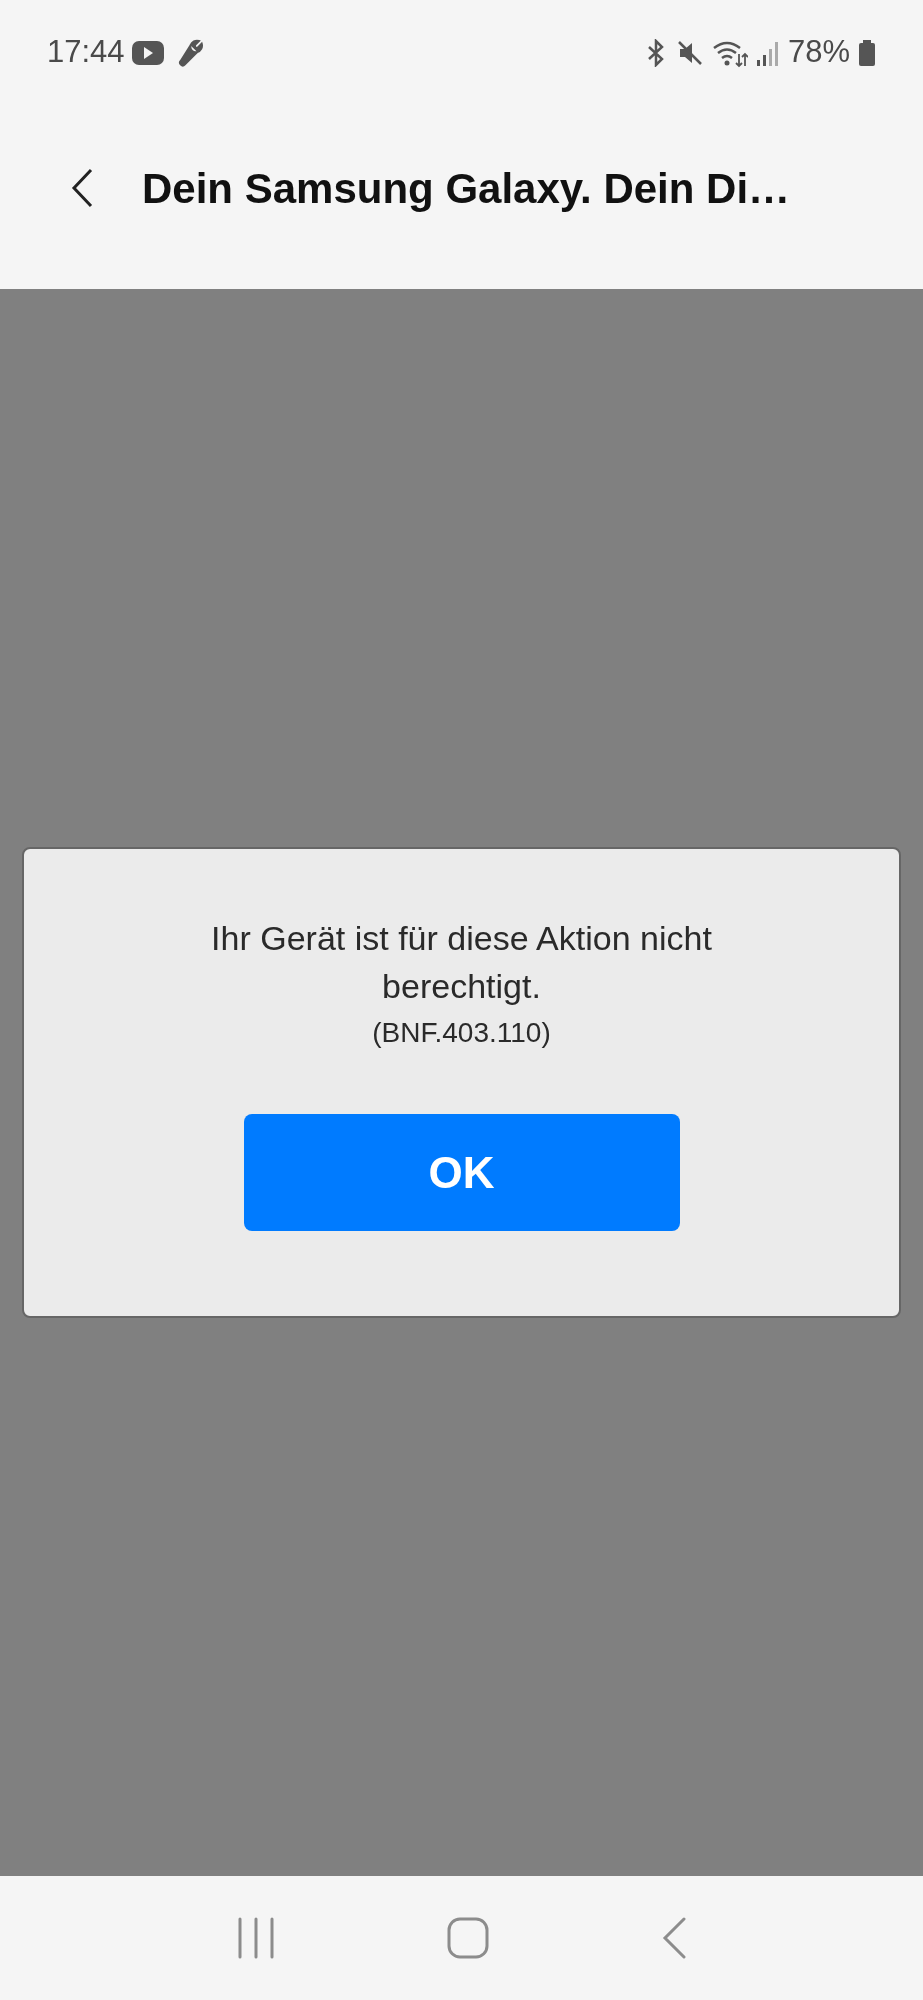 The height and width of the screenshot is (2000, 923). Describe the element at coordinates (689, 52) in the screenshot. I see `muted-speaker-icon` at that location.